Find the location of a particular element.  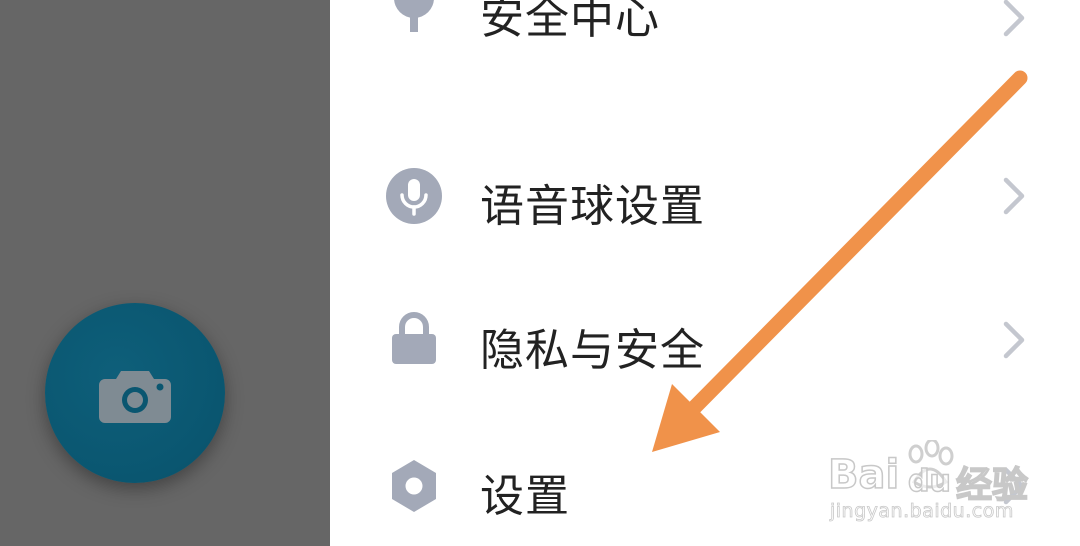

settings-hexagon-icon is located at coordinates (414, 486).